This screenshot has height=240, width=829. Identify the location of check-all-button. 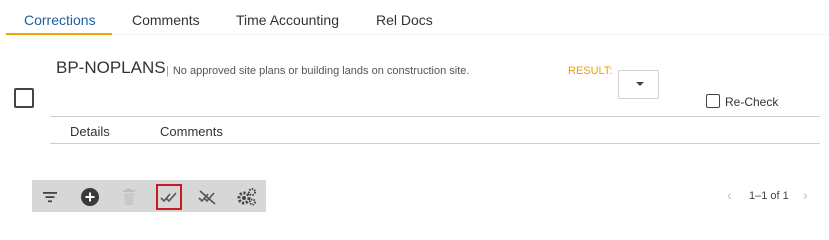
(169, 197).